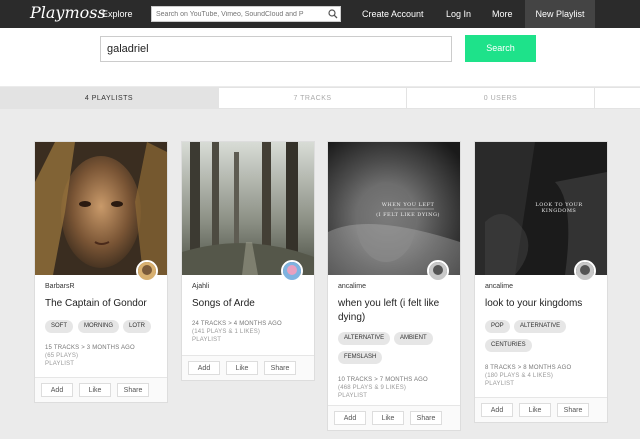  What do you see at coordinates (544, 304) in the screenshot?
I see `playlist-title: look to your kingdoms` at bounding box center [544, 304].